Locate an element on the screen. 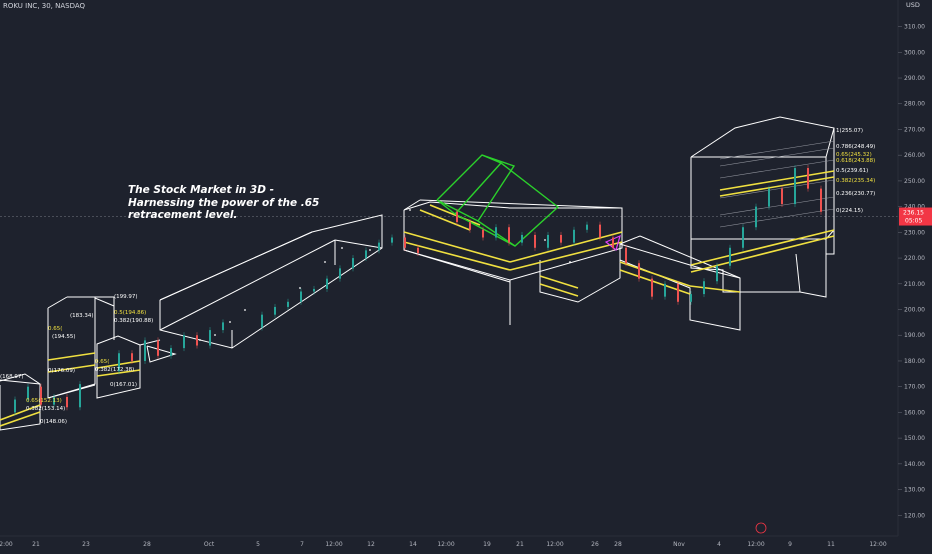 The width and height of the screenshot is (932, 554). fib-label: (168.97) is located at coordinates (12, 377).